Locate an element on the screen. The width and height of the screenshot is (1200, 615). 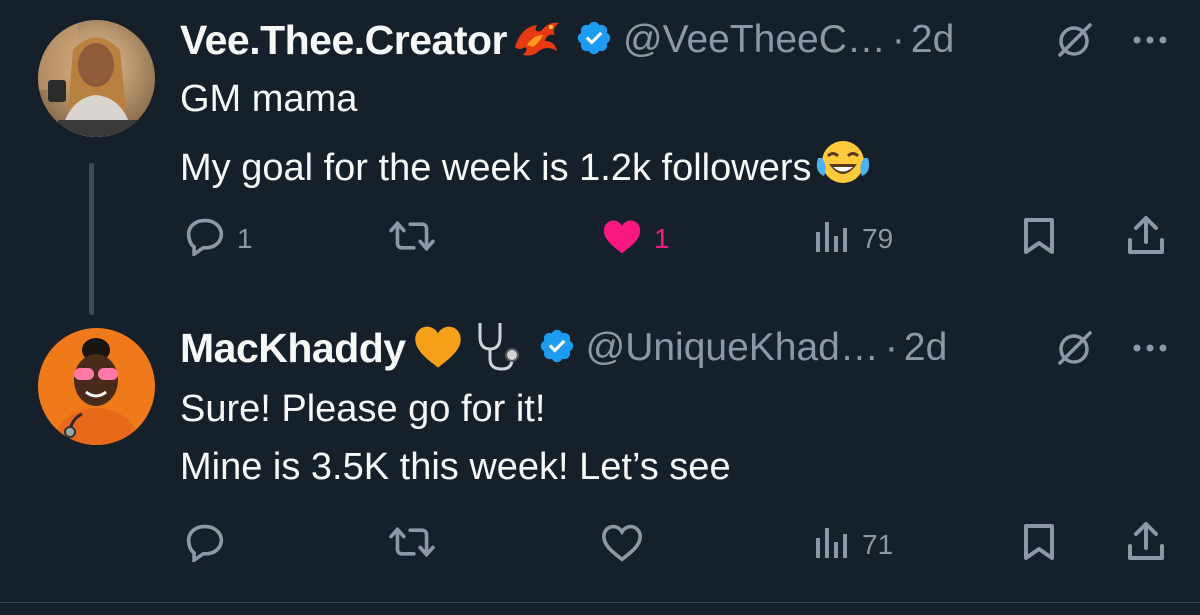
tweet-header: MacKhaddy @UniqueKhad… · 2d is located at coordinates (563, 348).